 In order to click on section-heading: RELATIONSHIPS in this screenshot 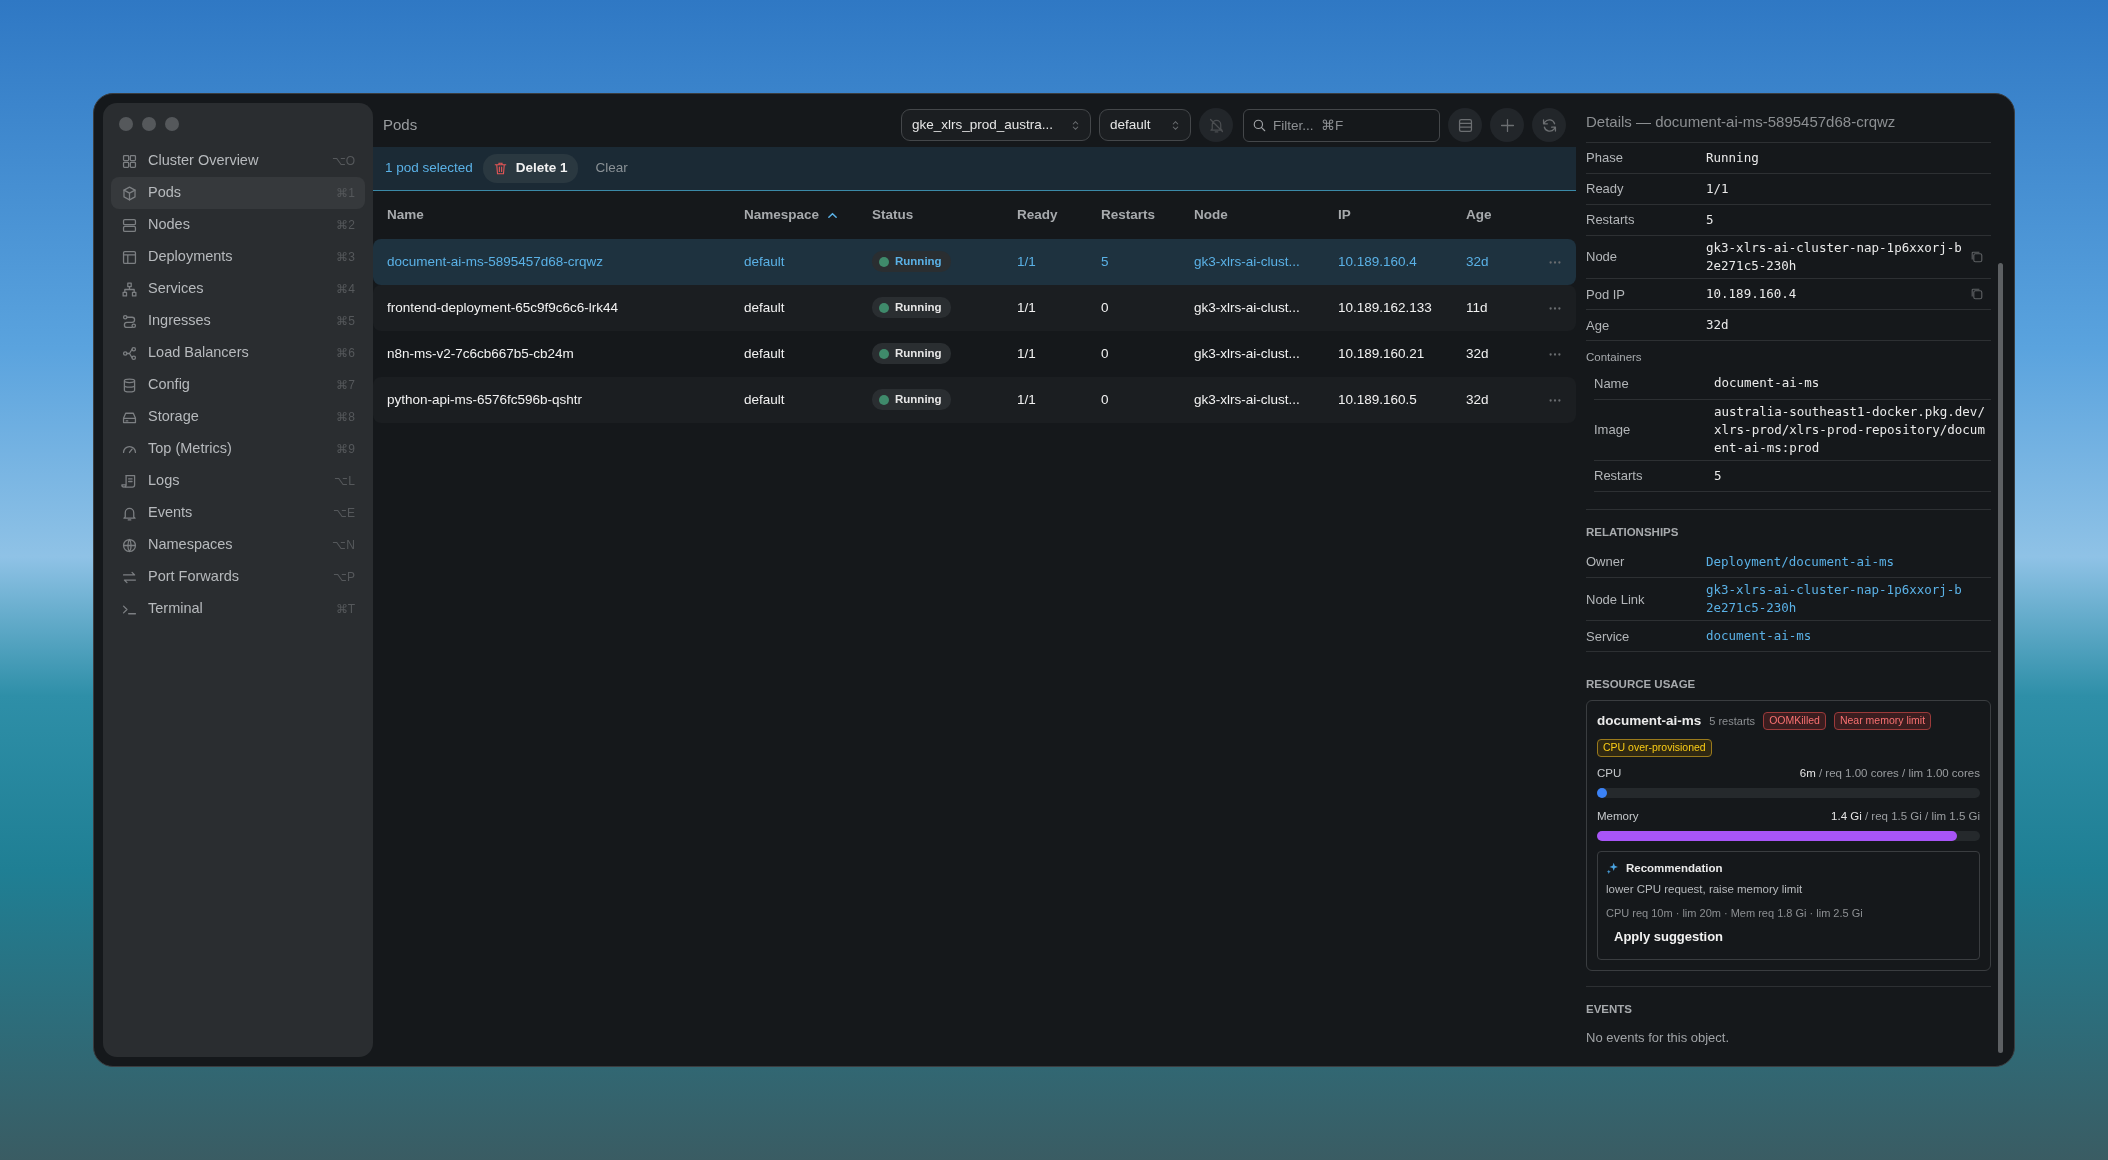, I will do `click(1633, 532)`.